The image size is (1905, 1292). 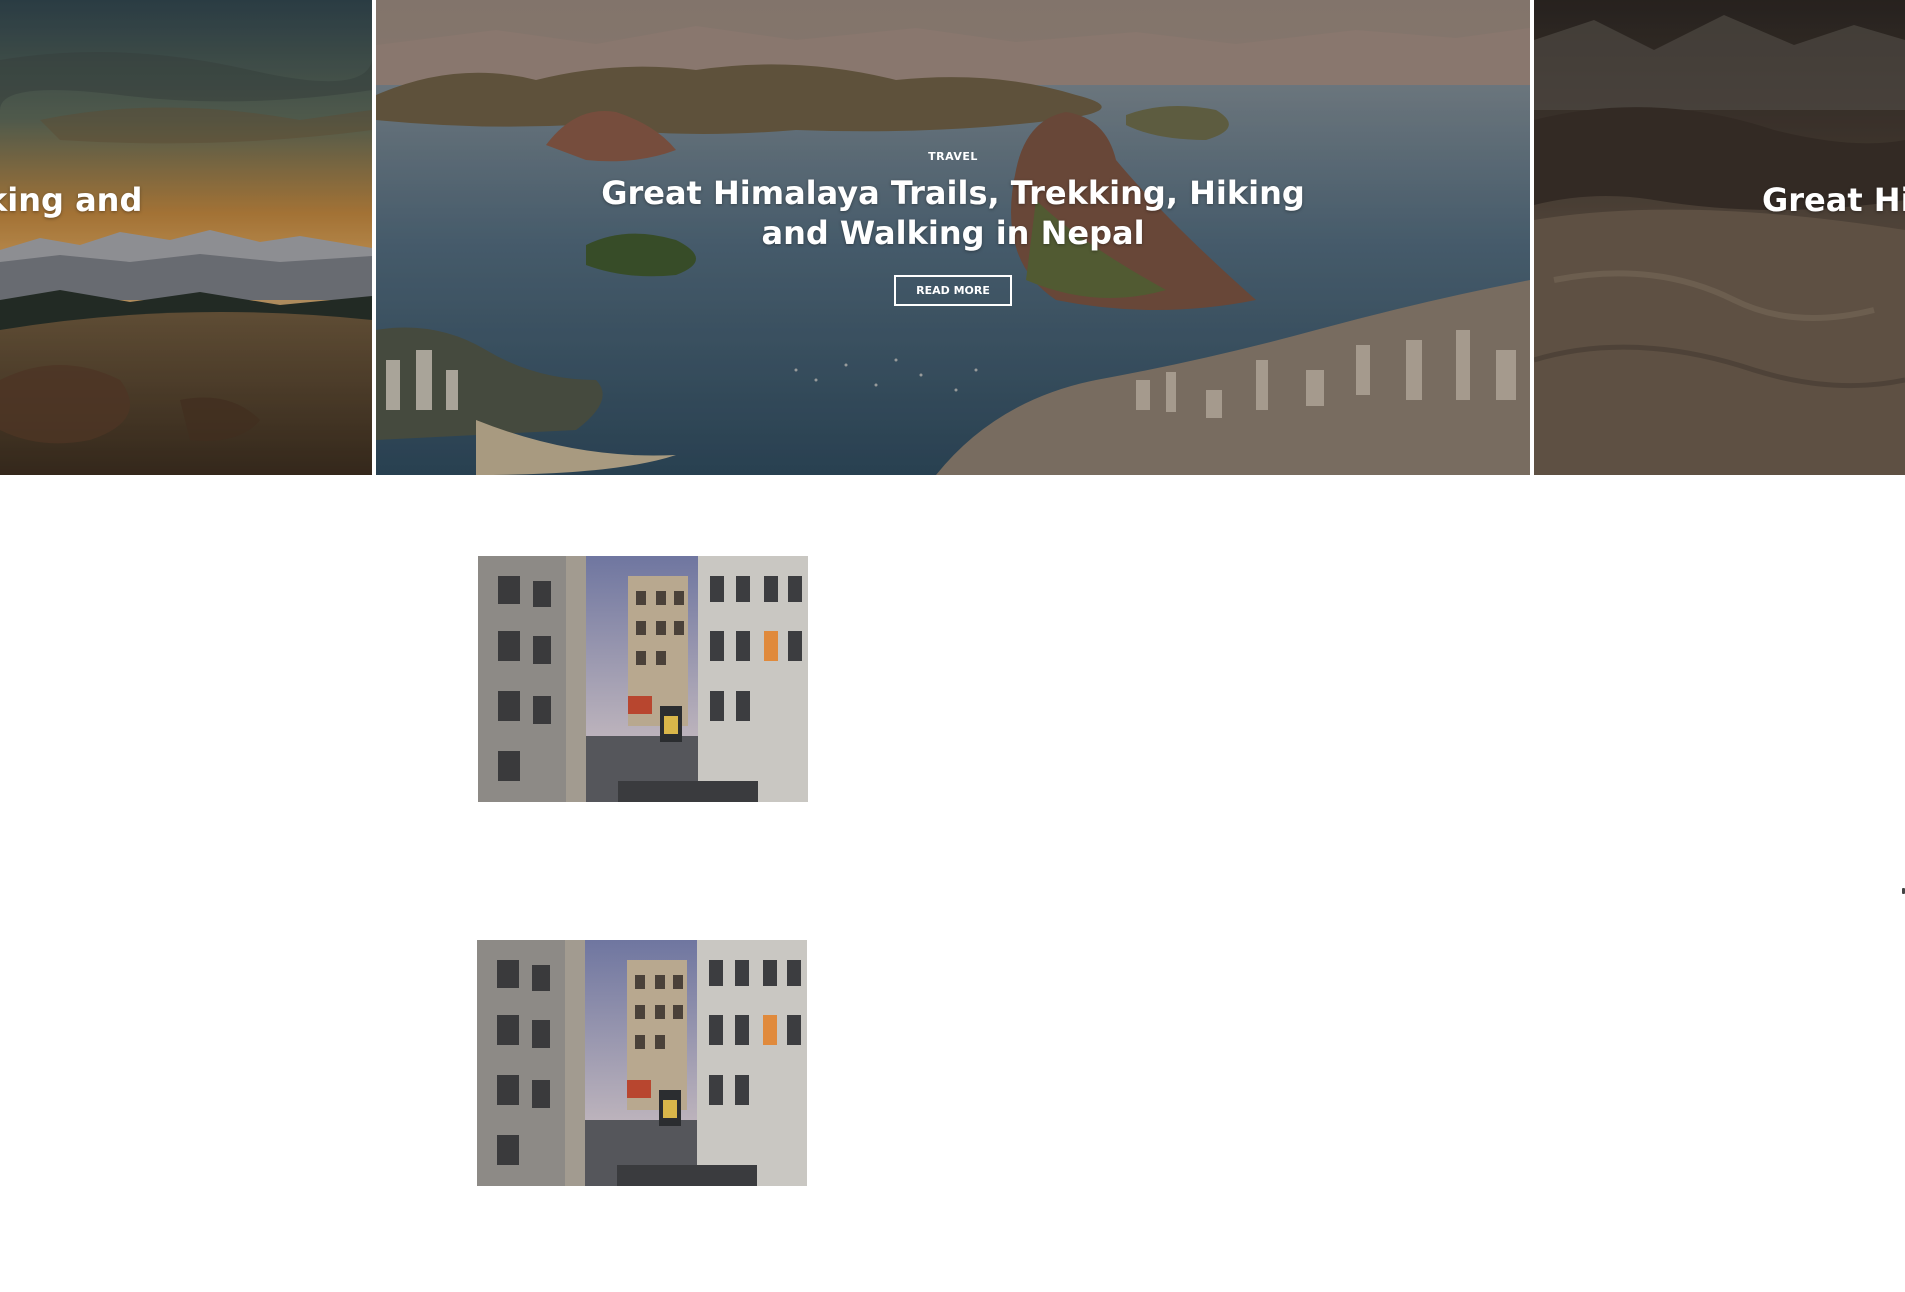 I want to click on slide-previous: king and, so click(x=186, y=237).